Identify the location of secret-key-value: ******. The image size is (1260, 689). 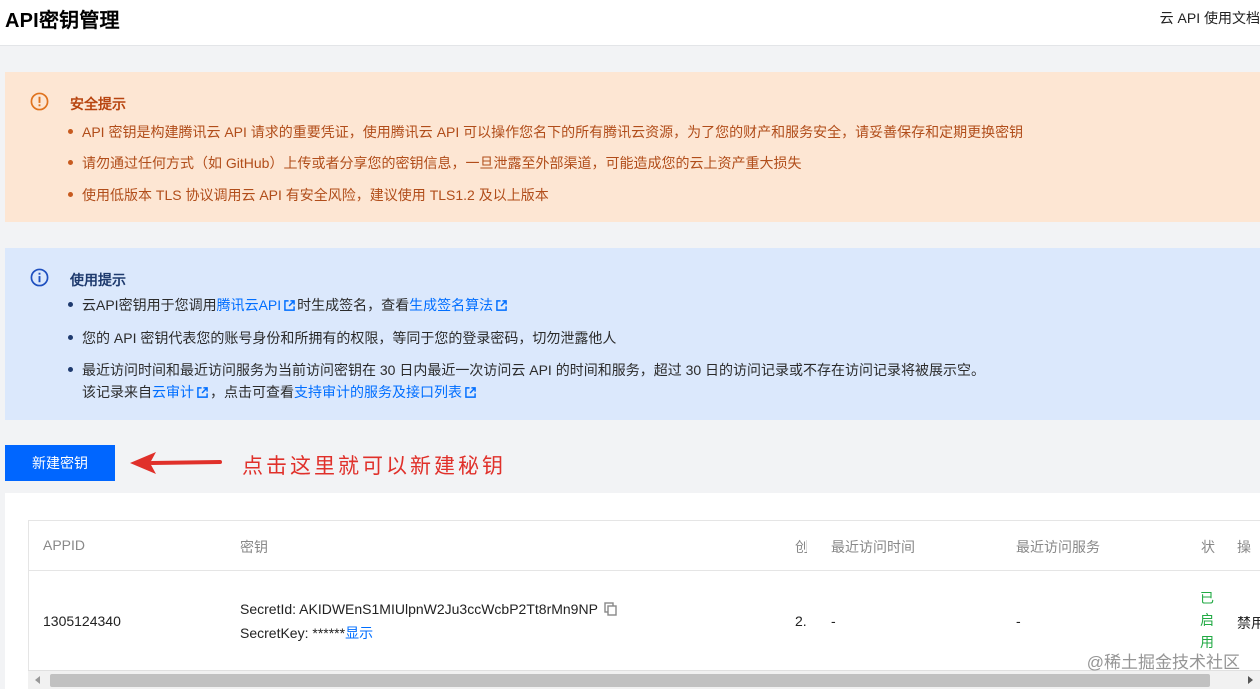
(329, 633).